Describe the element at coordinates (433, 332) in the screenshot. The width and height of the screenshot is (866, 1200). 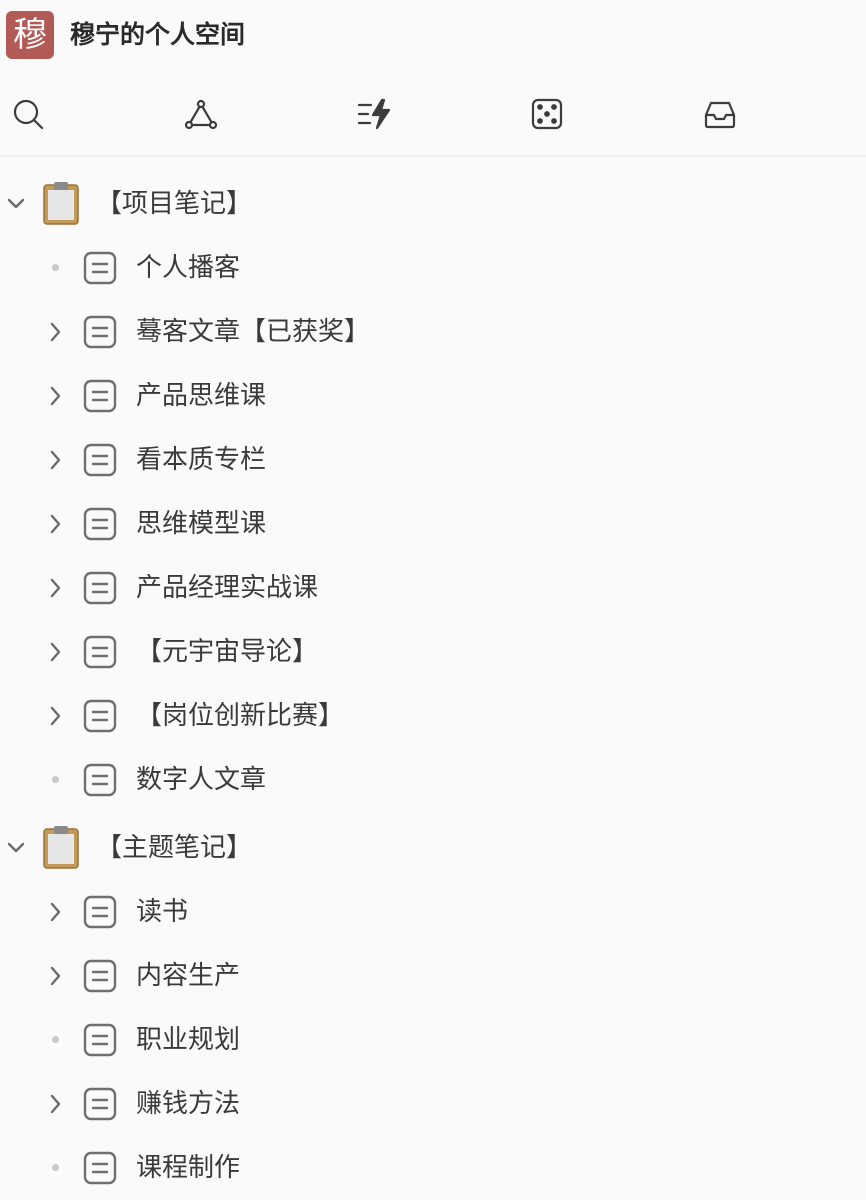
I see `tree-item: 蓦客文章【已获奖】` at that location.